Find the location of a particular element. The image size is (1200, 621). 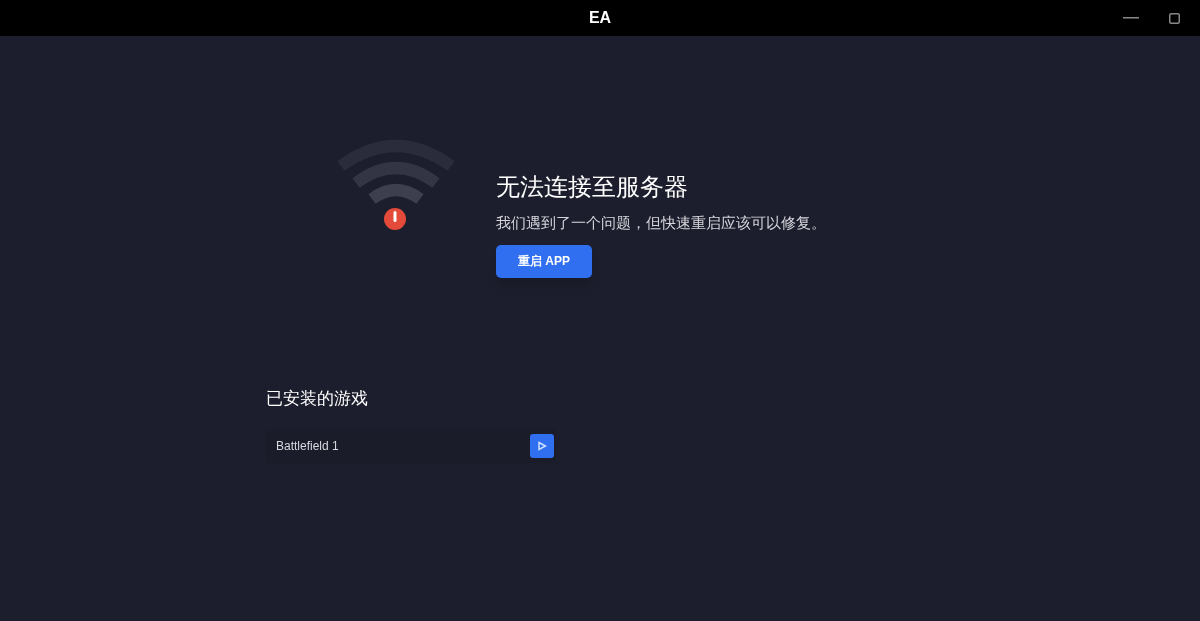

error-title: 无法连接至服务器 is located at coordinates (592, 187).